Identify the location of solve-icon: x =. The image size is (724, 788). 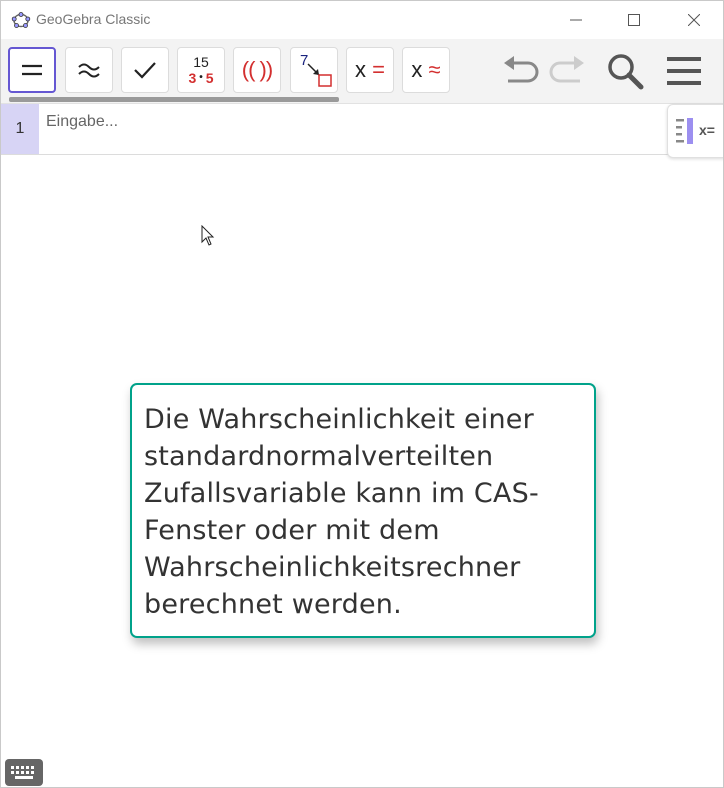
(370, 70).